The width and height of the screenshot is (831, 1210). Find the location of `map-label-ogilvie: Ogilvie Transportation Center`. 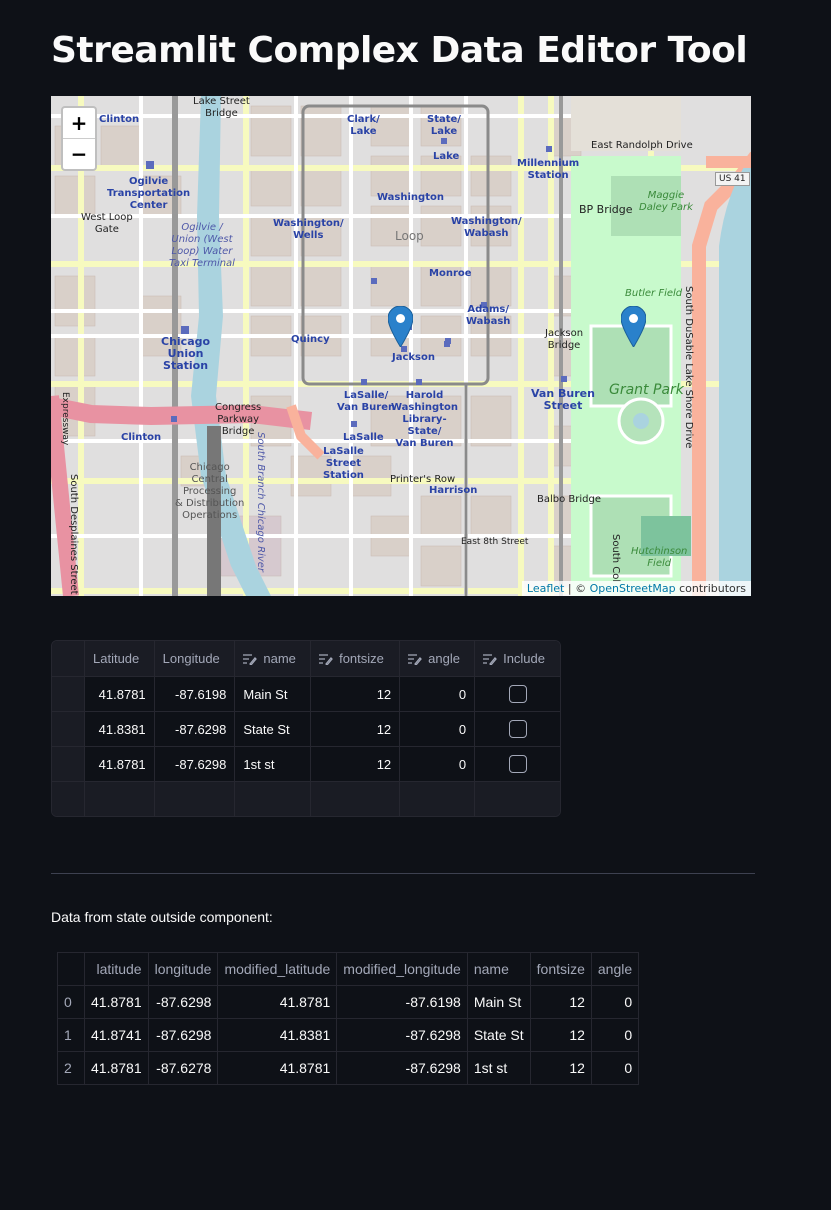

map-label-ogilvie: Ogilvie Transportation Center is located at coordinates (149, 193).